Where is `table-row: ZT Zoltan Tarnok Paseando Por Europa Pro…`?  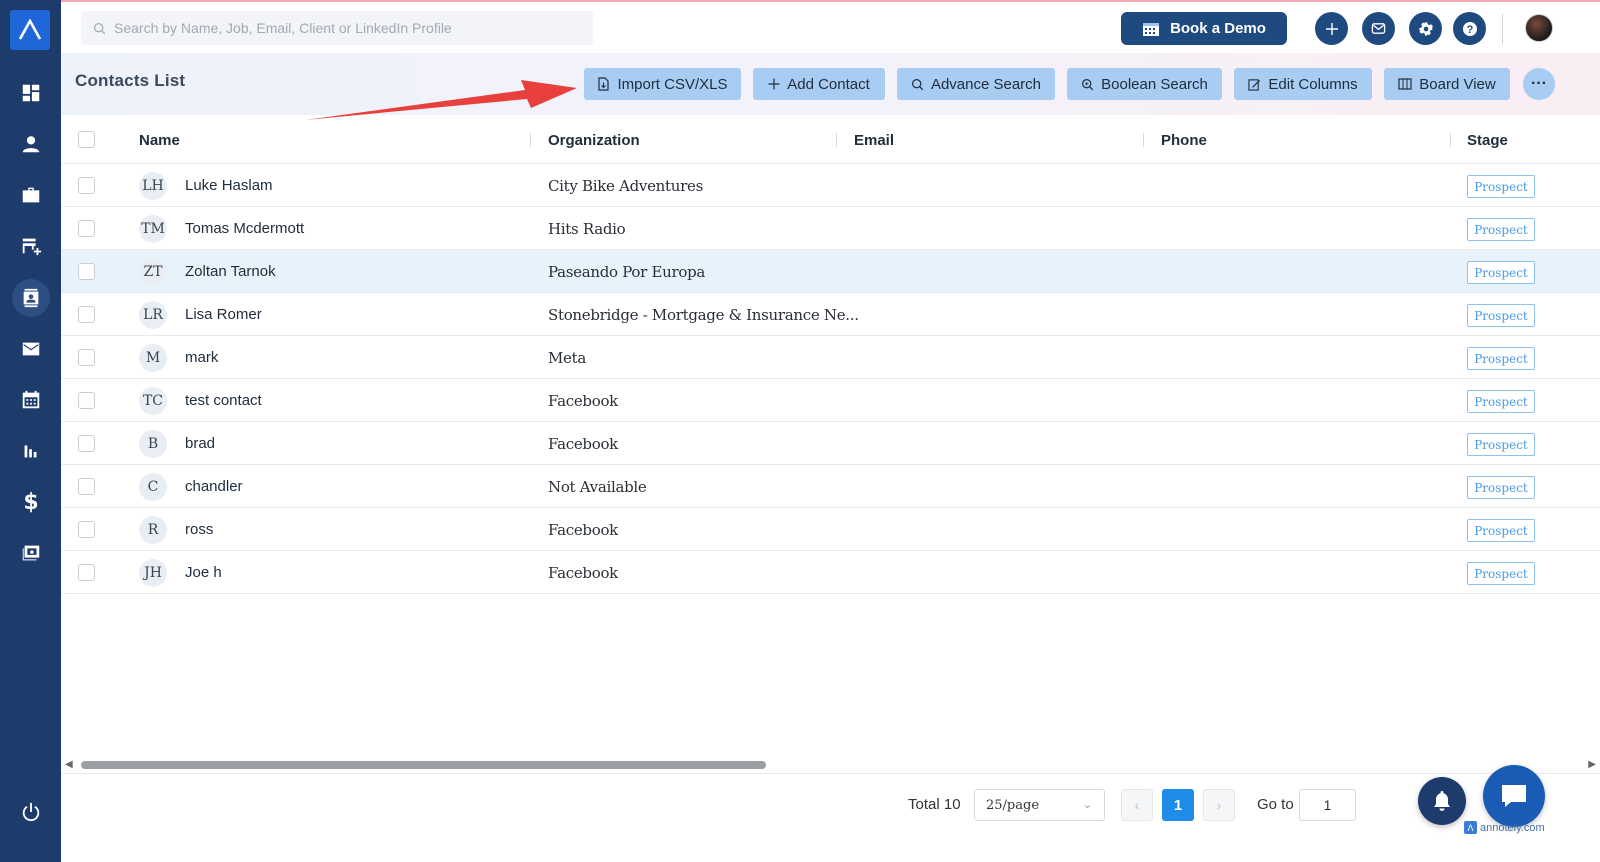 table-row: ZT Zoltan Tarnok Paseando Por Europa Pro… is located at coordinates (830, 271).